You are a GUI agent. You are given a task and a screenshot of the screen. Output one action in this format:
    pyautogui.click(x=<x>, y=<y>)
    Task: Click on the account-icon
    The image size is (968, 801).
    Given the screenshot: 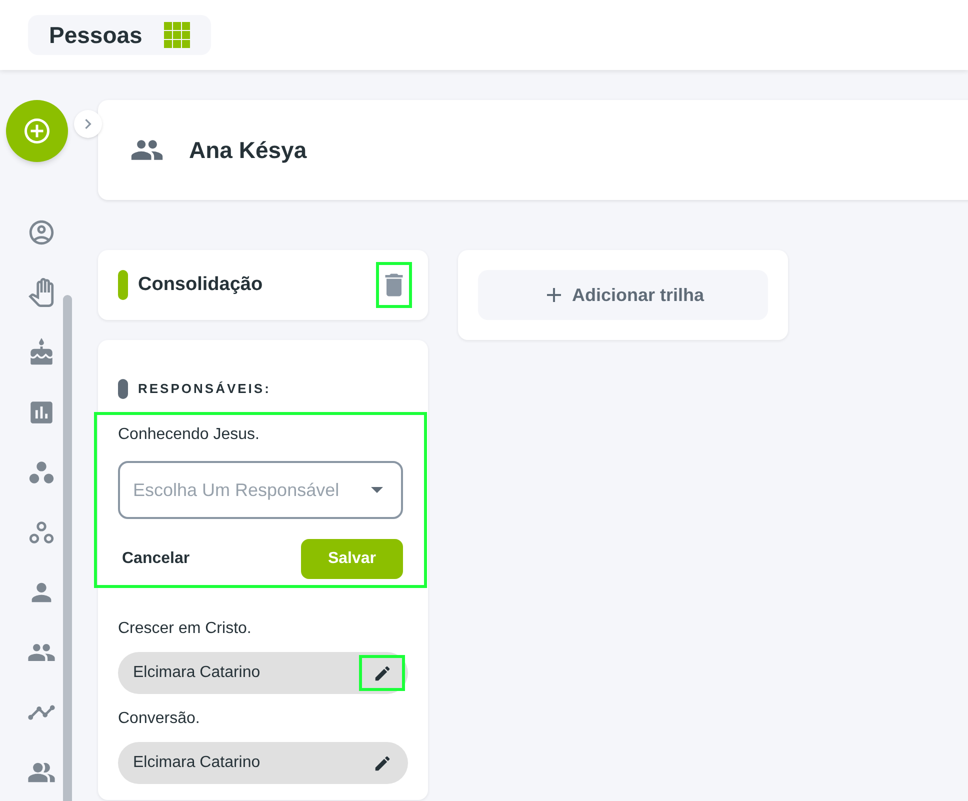 What is the action you would take?
    pyautogui.click(x=41, y=232)
    